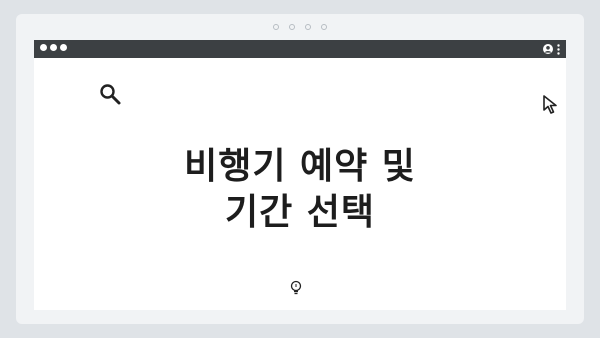 The width and height of the screenshot is (600, 338). Describe the element at coordinates (548, 49) in the screenshot. I see `user-icon` at that location.